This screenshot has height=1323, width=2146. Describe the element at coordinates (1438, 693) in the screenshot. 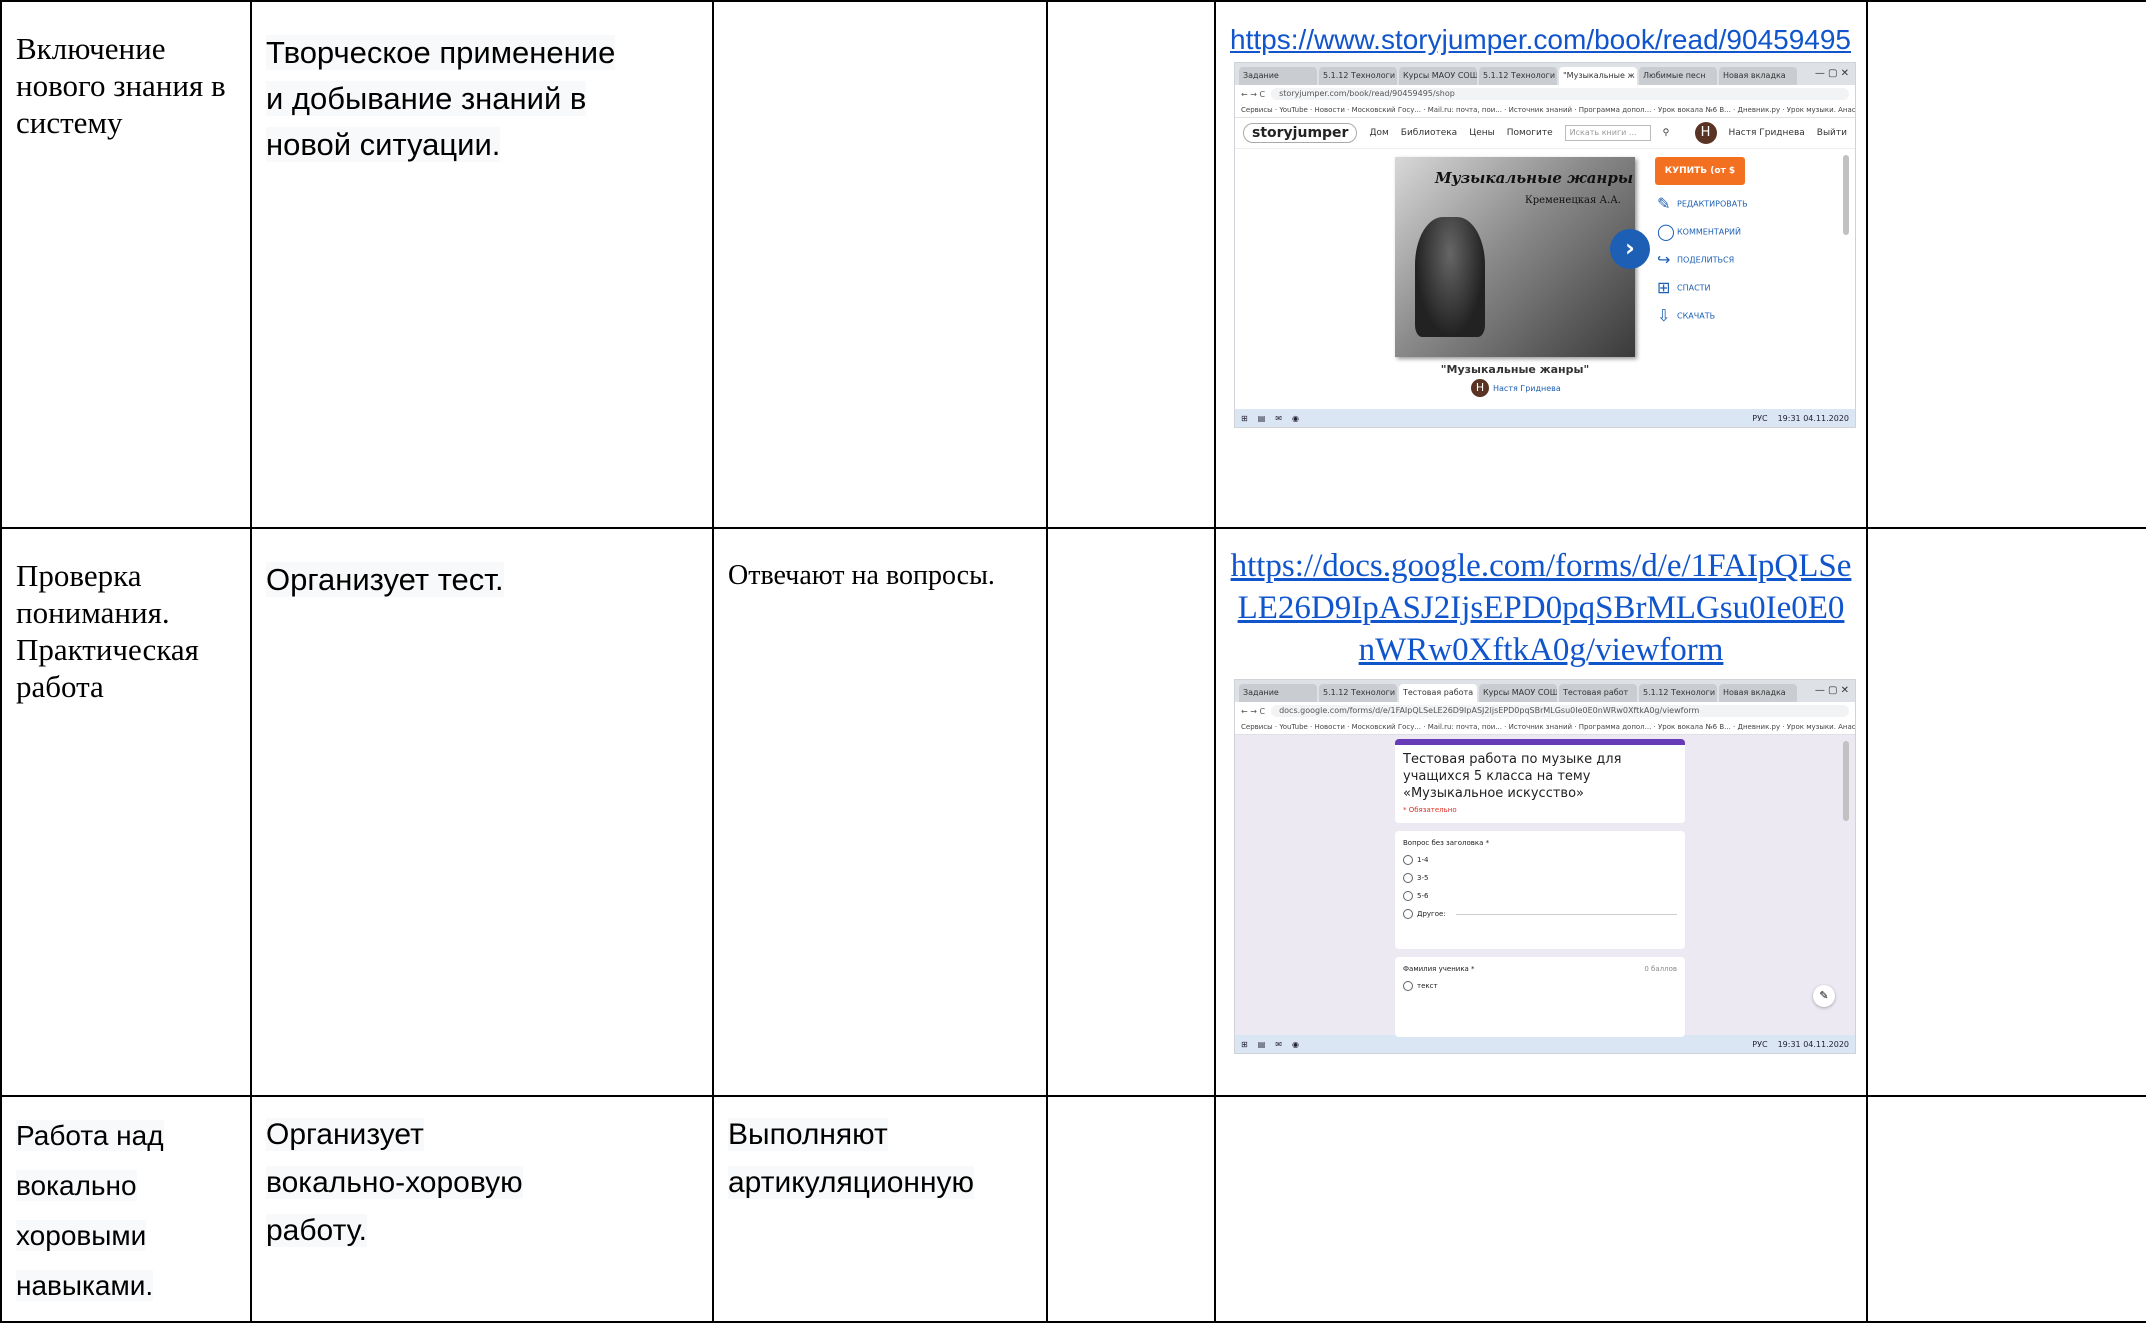

I see `browser-tab: Тестовая работа` at that location.